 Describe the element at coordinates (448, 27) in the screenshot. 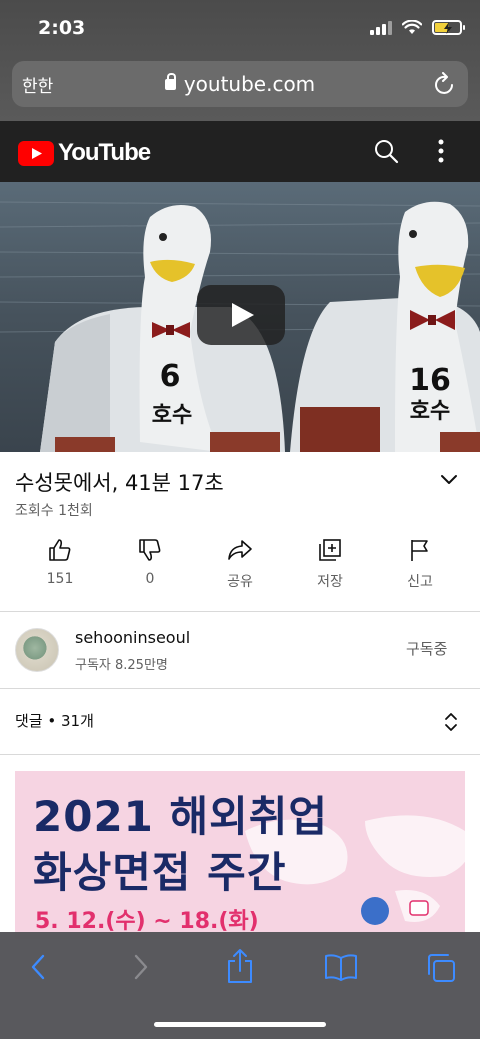

I see `battery-icon` at that location.